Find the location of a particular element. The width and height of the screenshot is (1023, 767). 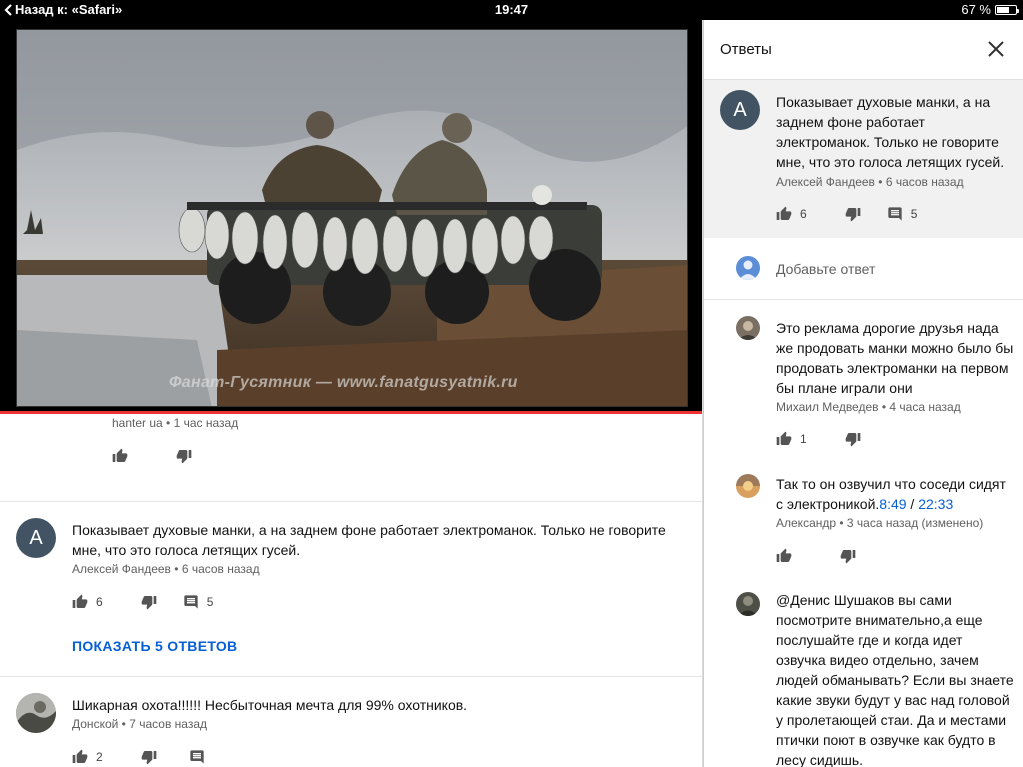

back-label: Назад к: «Safari» is located at coordinates (69, 9).